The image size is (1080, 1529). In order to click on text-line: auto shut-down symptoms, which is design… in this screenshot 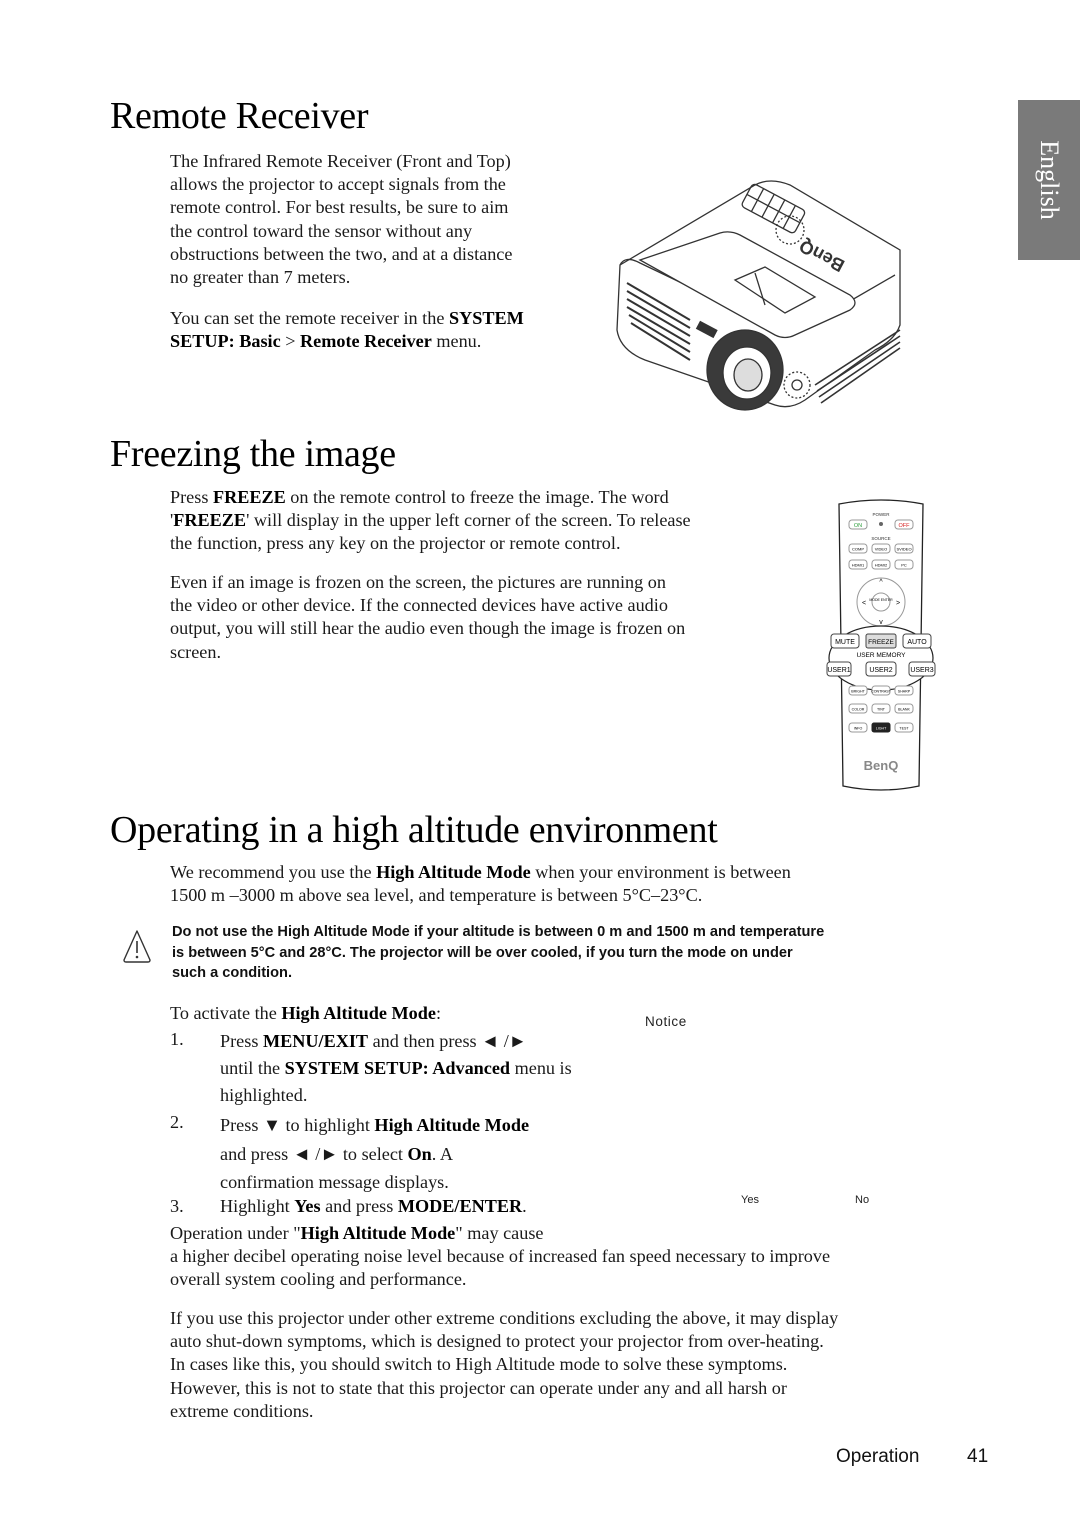, I will do `click(497, 1341)`.